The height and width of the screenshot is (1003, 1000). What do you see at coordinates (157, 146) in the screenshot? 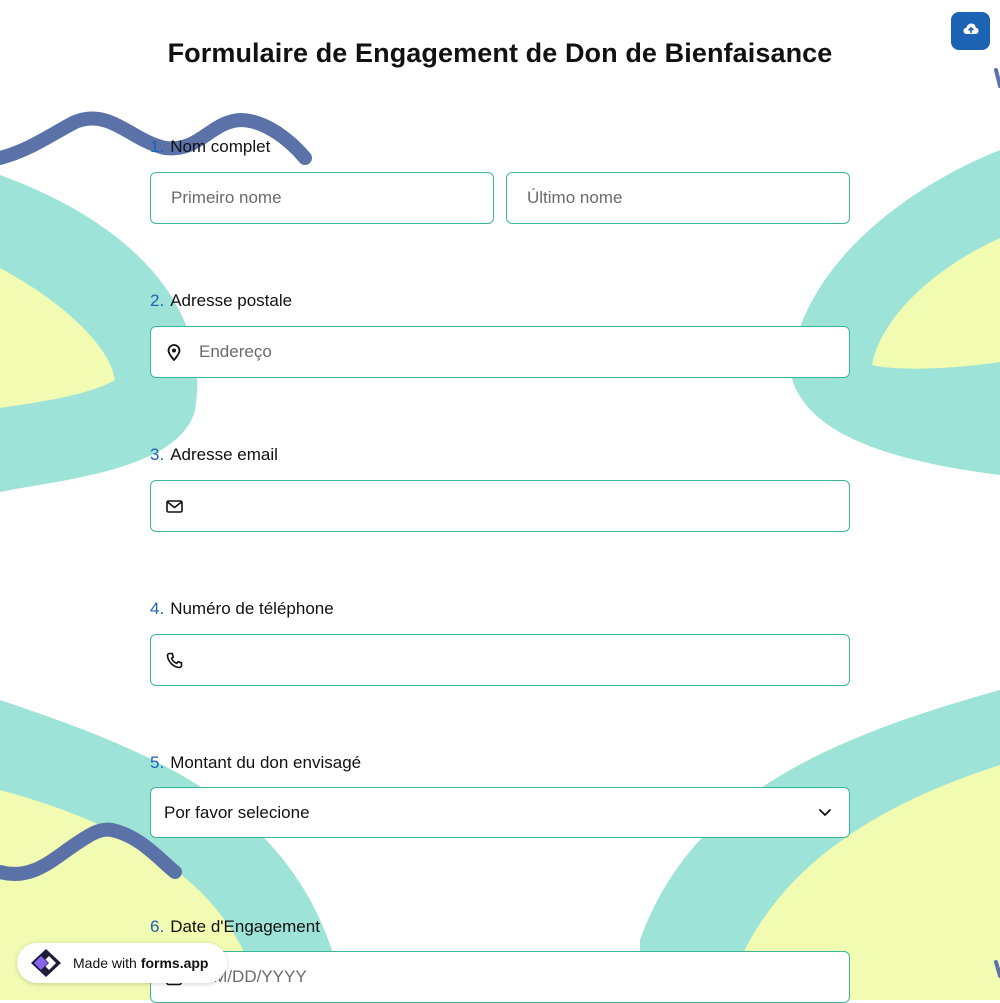
I see `question-number: 1.` at bounding box center [157, 146].